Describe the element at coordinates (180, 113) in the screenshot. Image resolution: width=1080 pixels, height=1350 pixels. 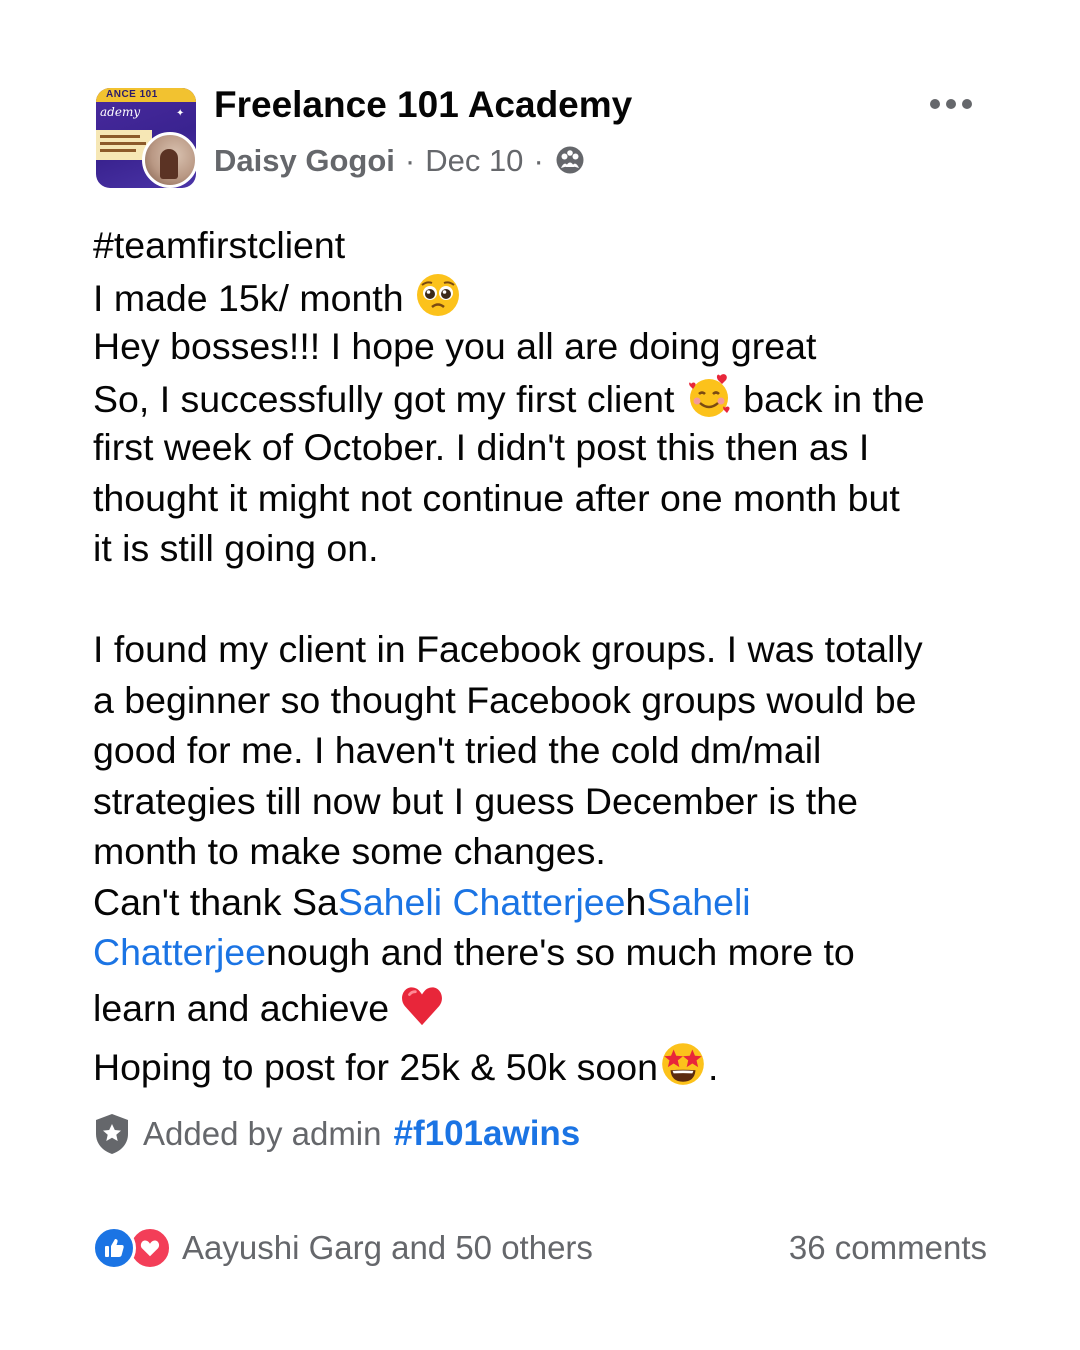
I see `sparkle-icon: ✦` at that location.